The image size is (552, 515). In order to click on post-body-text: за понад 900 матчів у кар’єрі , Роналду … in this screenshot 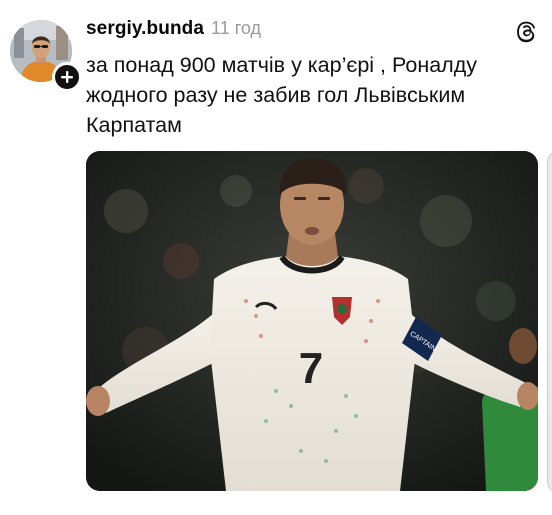, I will do `click(282, 95)`.